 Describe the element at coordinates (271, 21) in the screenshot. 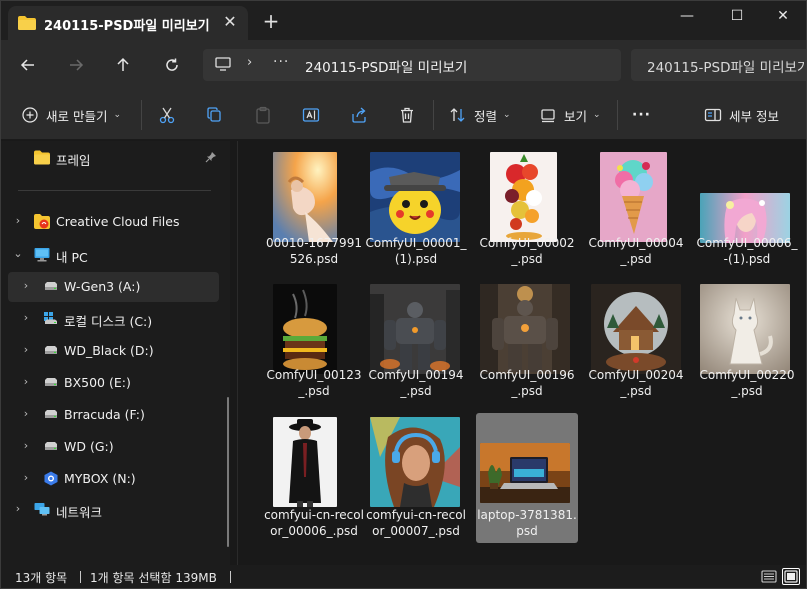

I see `new-tab-button: +` at that location.